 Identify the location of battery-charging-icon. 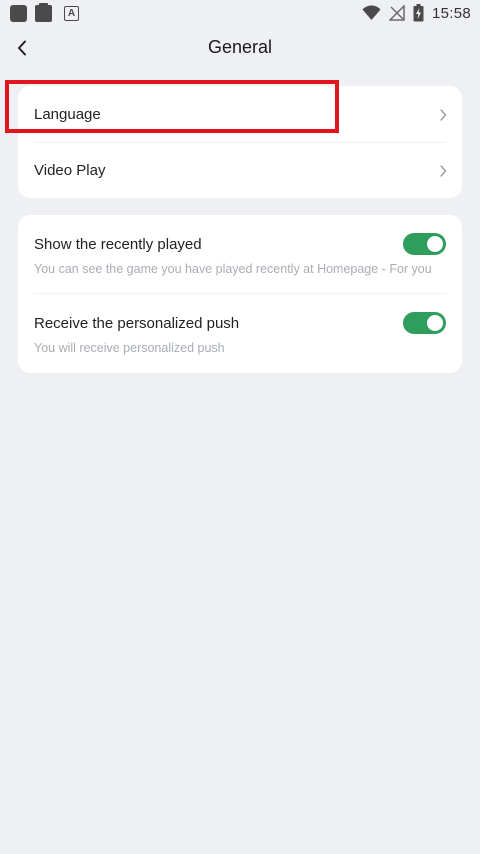
(418, 13).